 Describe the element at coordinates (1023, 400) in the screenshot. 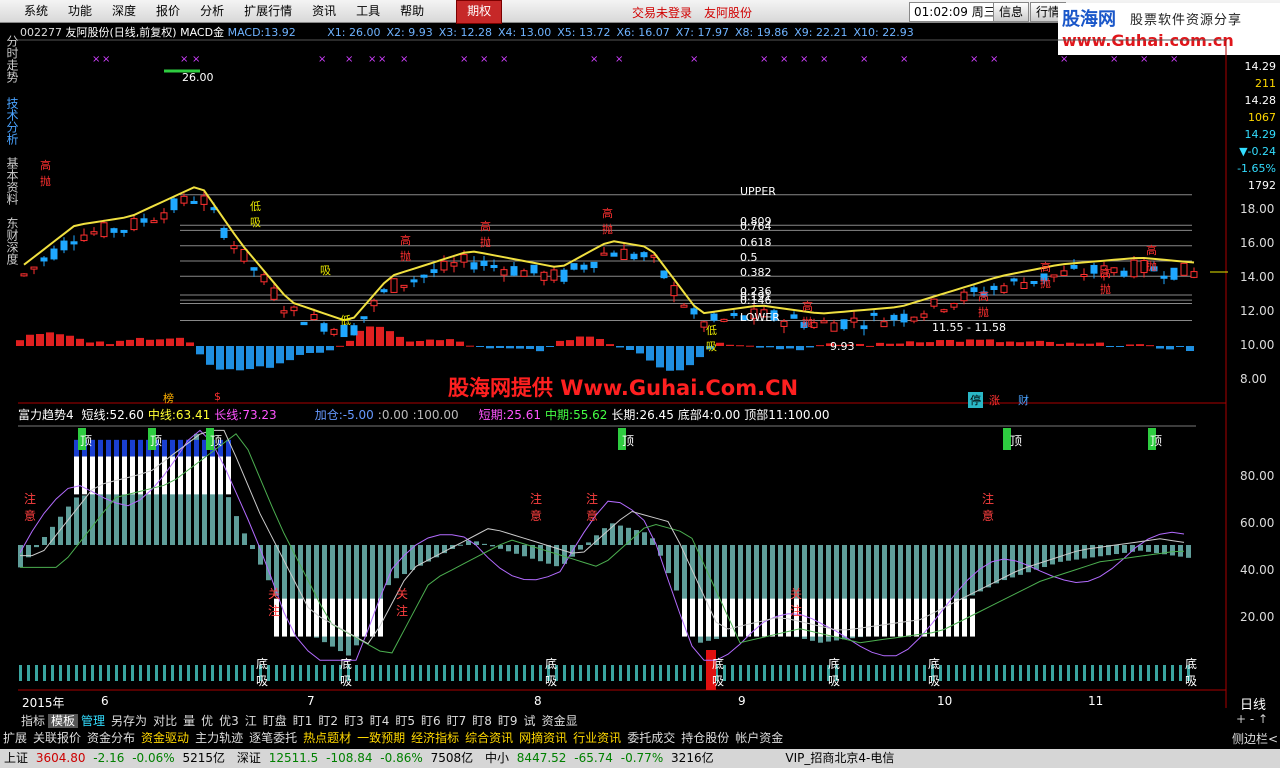

I see `finance-badge: 财` at that location.